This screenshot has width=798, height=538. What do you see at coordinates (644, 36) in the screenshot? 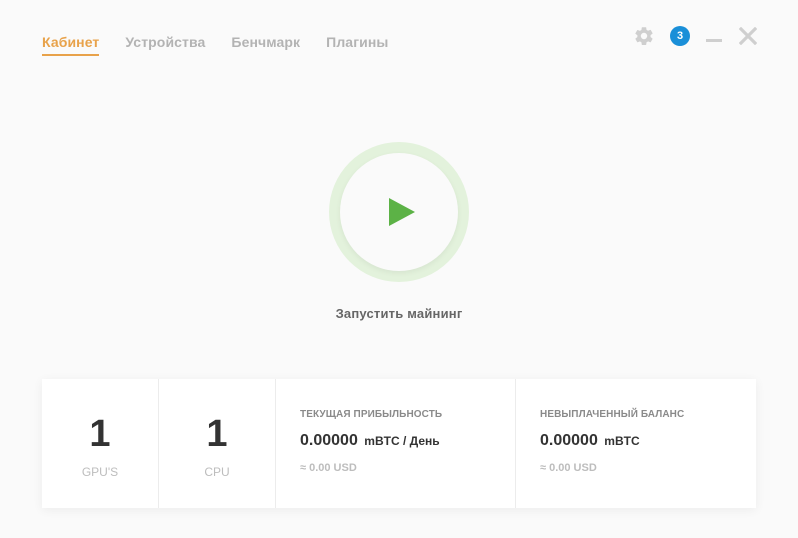
I see `gear-icon` at bounding box center [644, 36].